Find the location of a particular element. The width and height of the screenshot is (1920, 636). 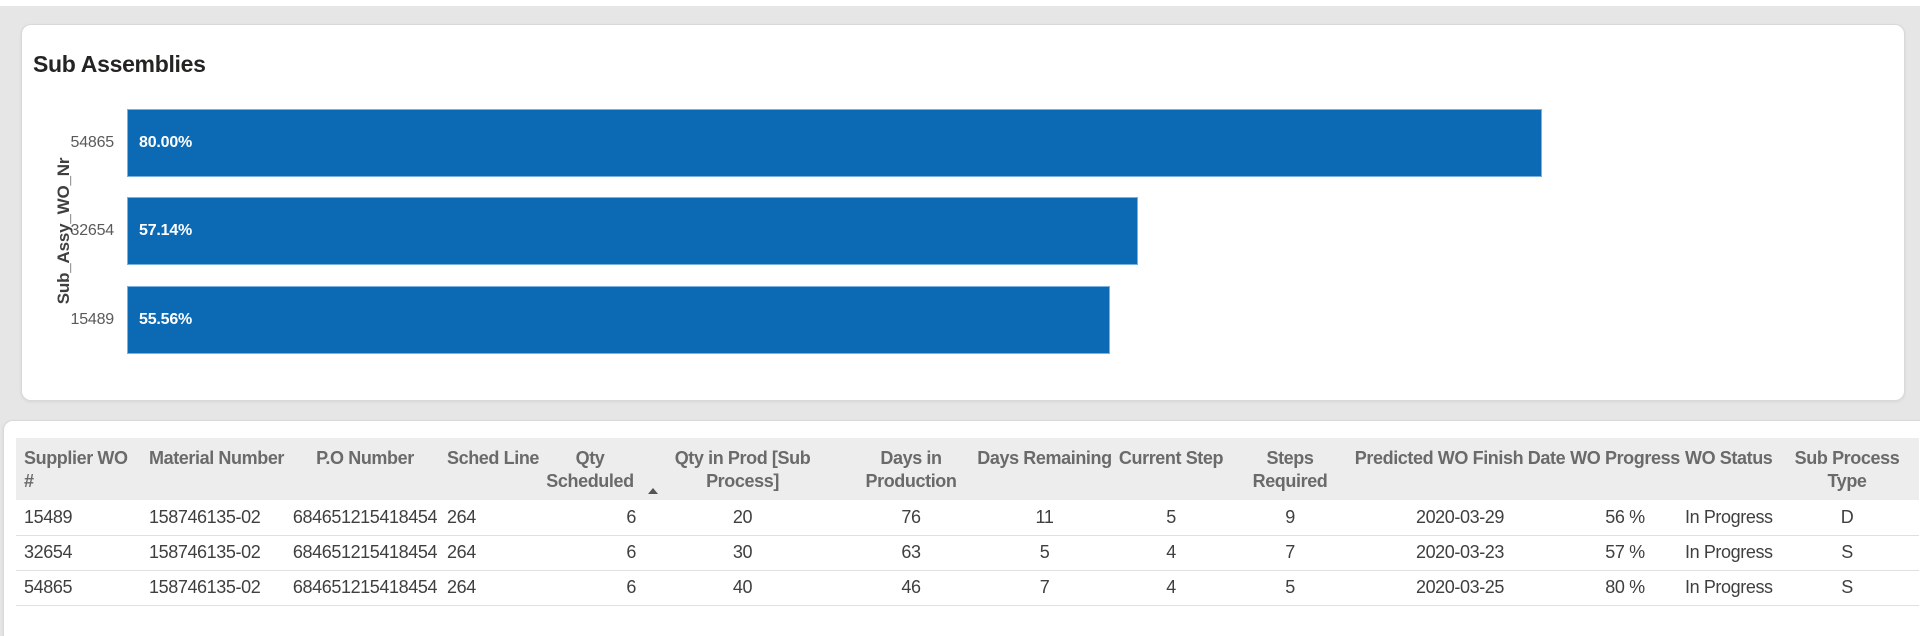

column-header-sched_line: Sched Line is located at coordinates (490, 469).